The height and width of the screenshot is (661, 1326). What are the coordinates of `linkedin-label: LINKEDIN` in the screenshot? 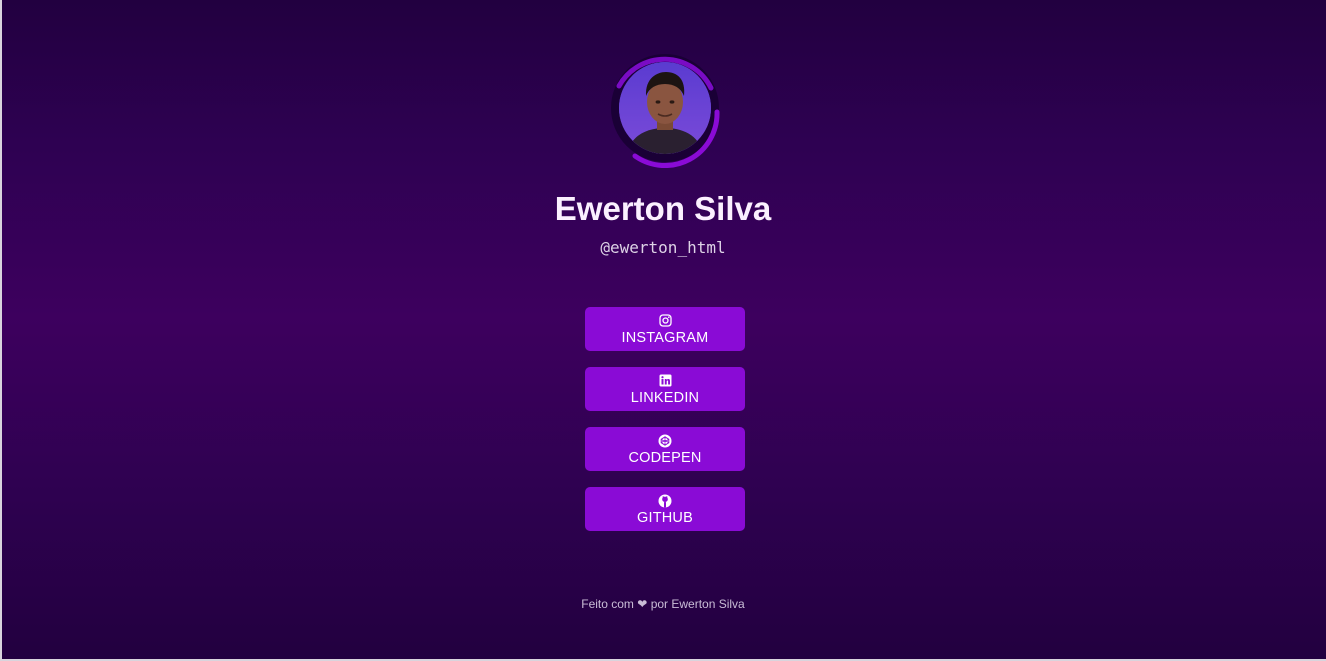 It's located at (665, 398).